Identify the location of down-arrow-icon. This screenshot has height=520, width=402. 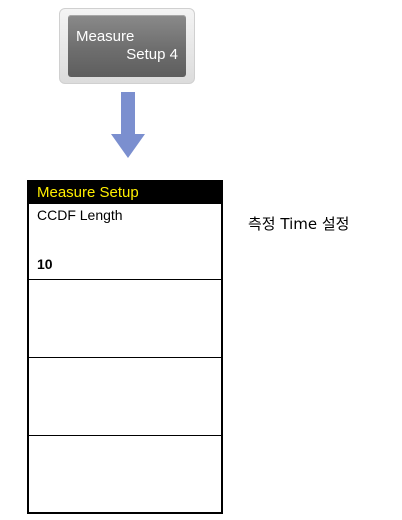
(128, 125).